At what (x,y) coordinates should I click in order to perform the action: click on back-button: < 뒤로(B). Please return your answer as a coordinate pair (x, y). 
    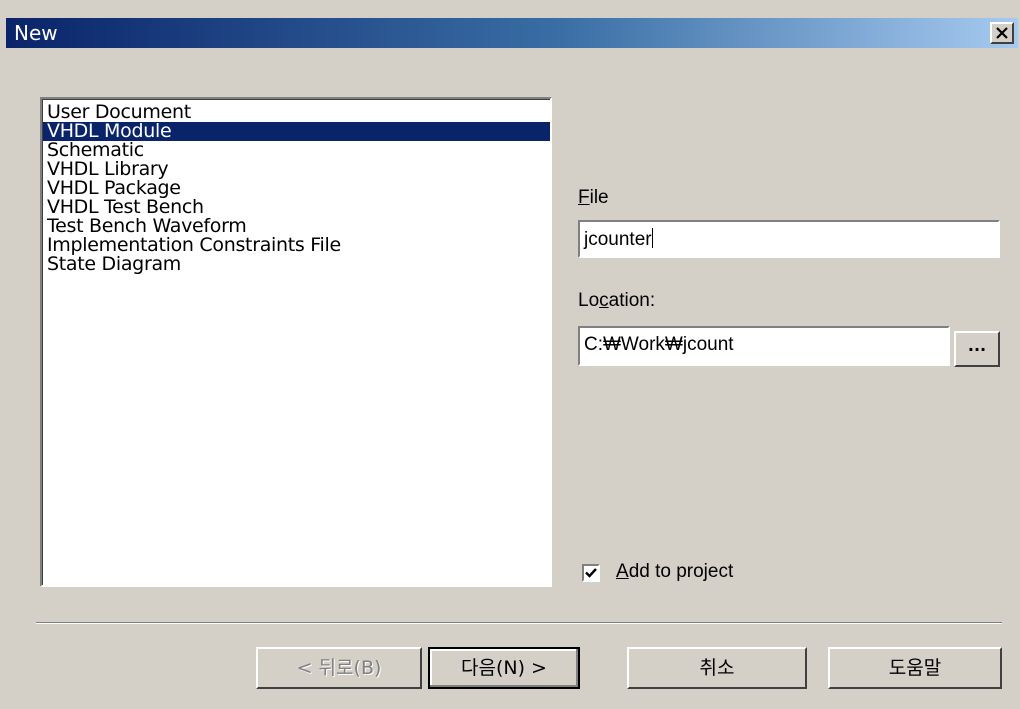
    Looking at the image, I should click on (339, 668).